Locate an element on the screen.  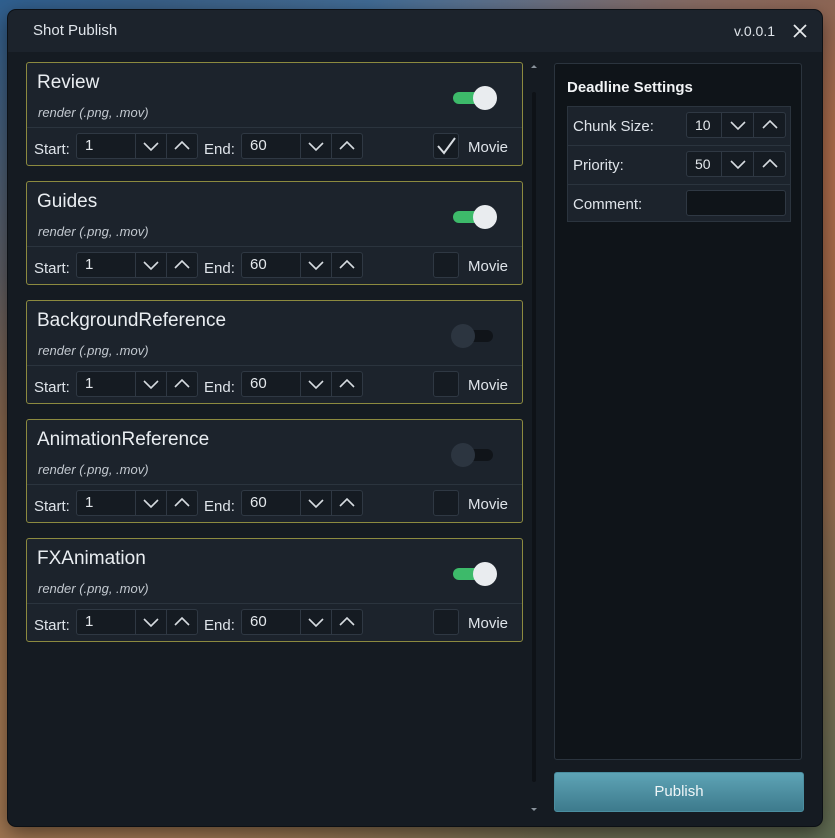
card-title: BackgroundReference is located at coordinates (132, 320).